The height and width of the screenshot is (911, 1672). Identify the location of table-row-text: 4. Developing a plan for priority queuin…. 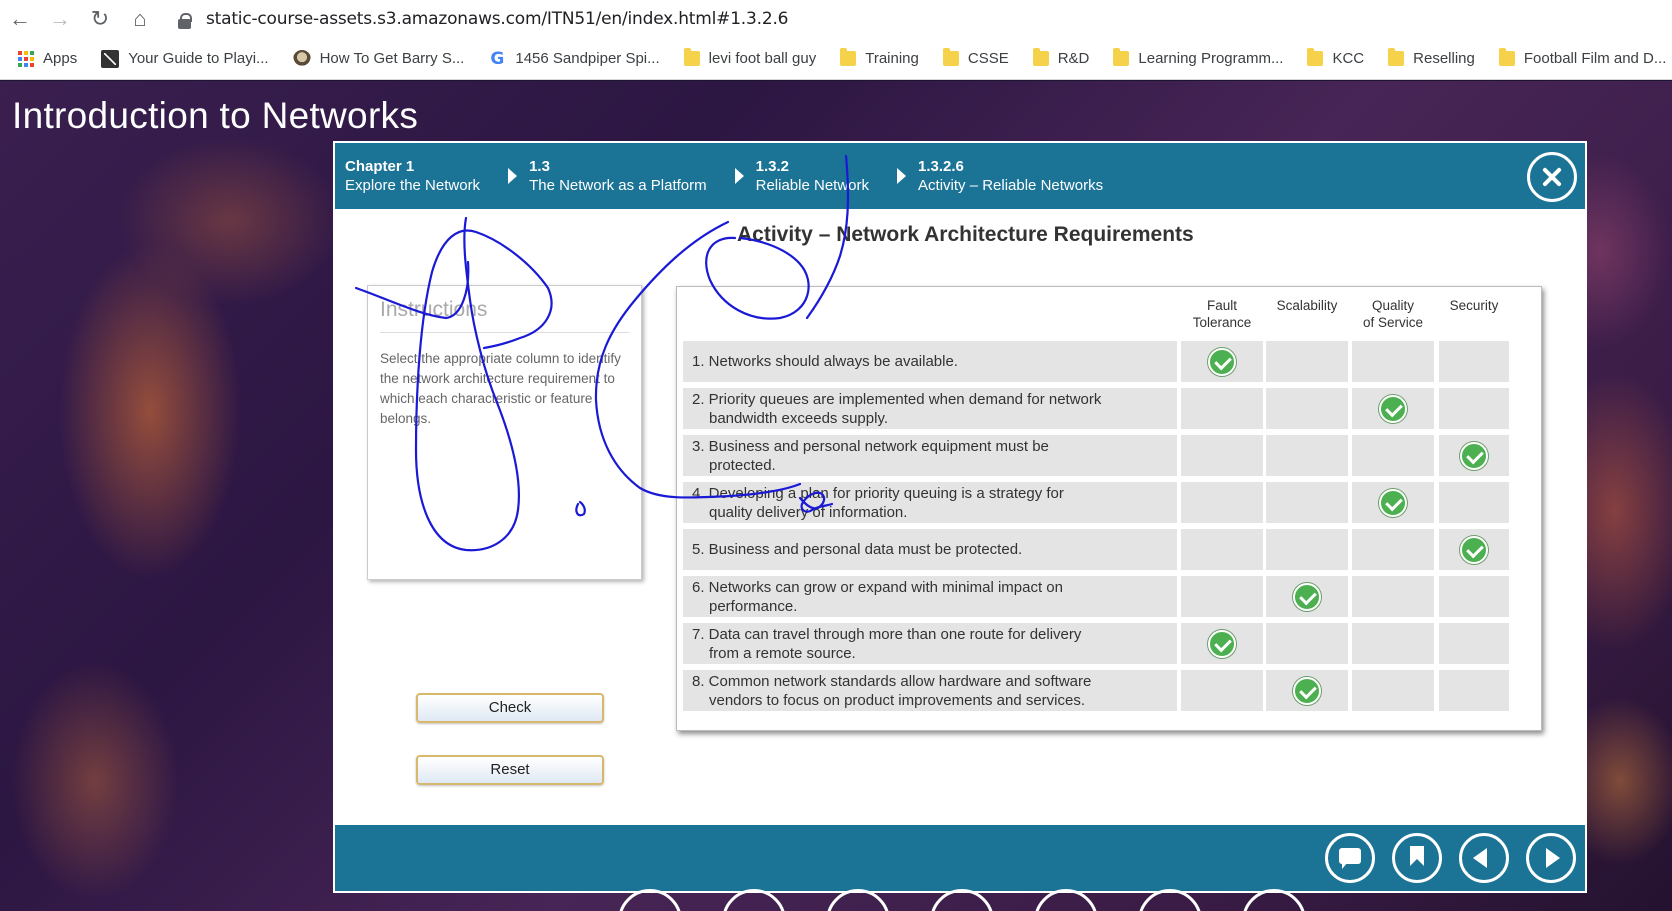
(930, 502).